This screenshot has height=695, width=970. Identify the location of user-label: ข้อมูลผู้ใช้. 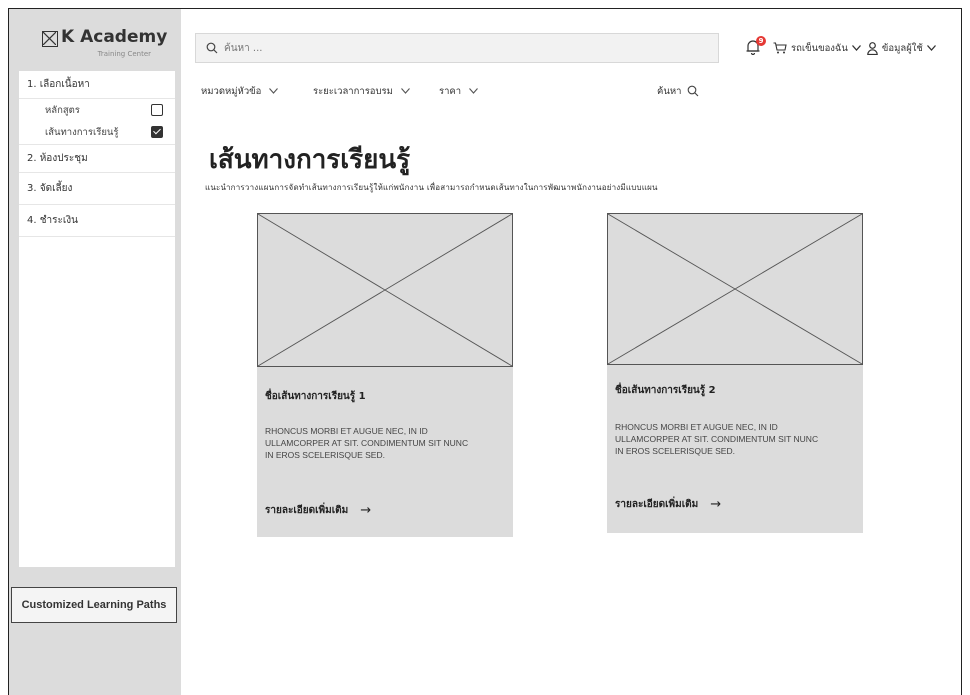
(902, 48).